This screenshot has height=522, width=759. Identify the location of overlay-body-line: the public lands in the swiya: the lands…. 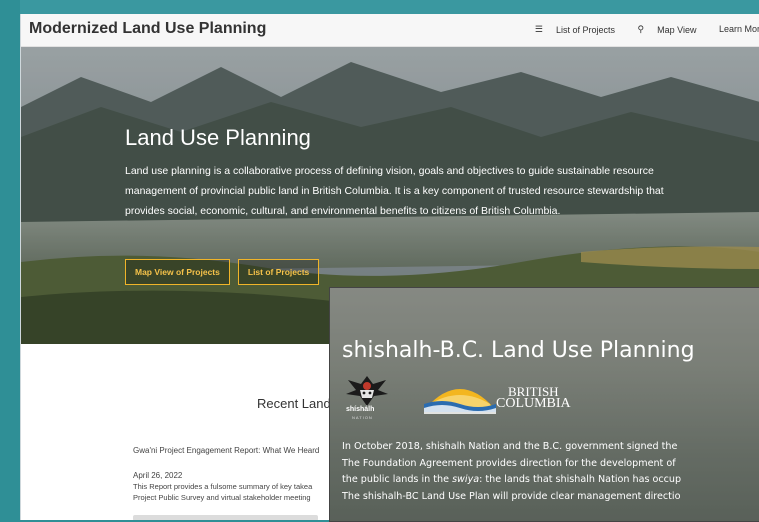
(550, 480).